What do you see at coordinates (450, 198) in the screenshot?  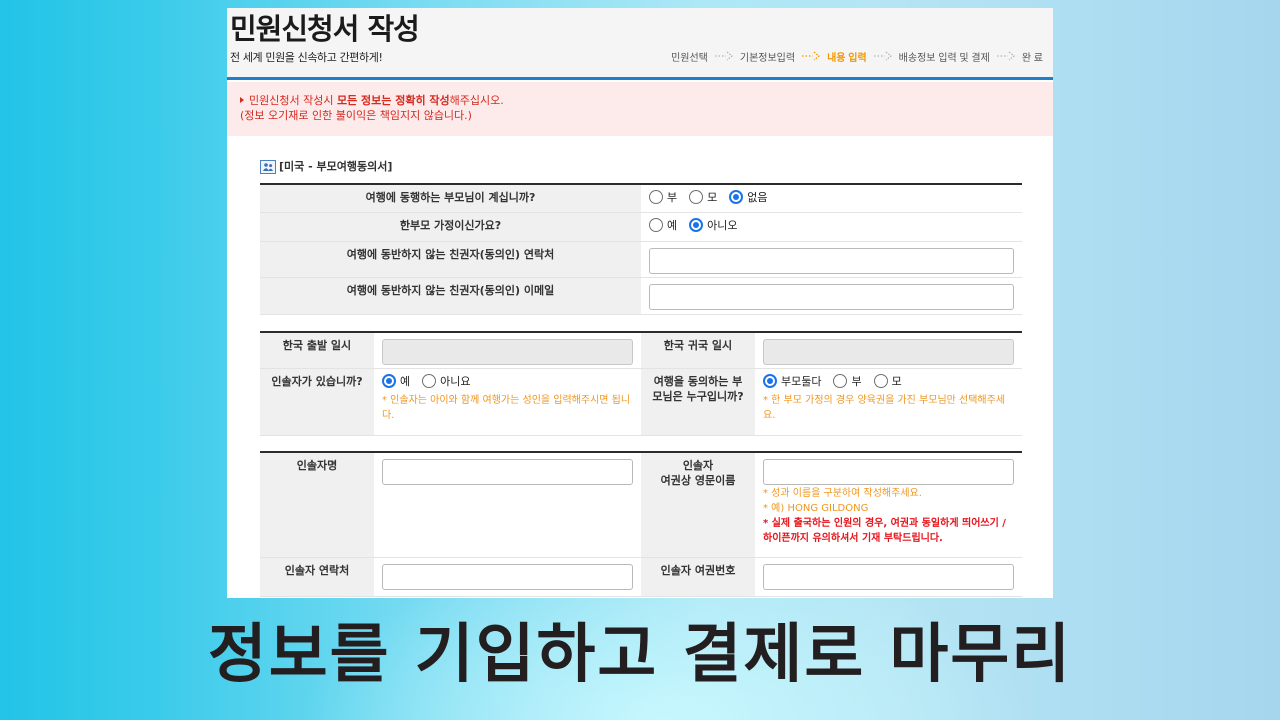 I see `accompanying-parent-label: 여행에 동행하는 부모님이 계십니까?` at bounding box center [450, 198].